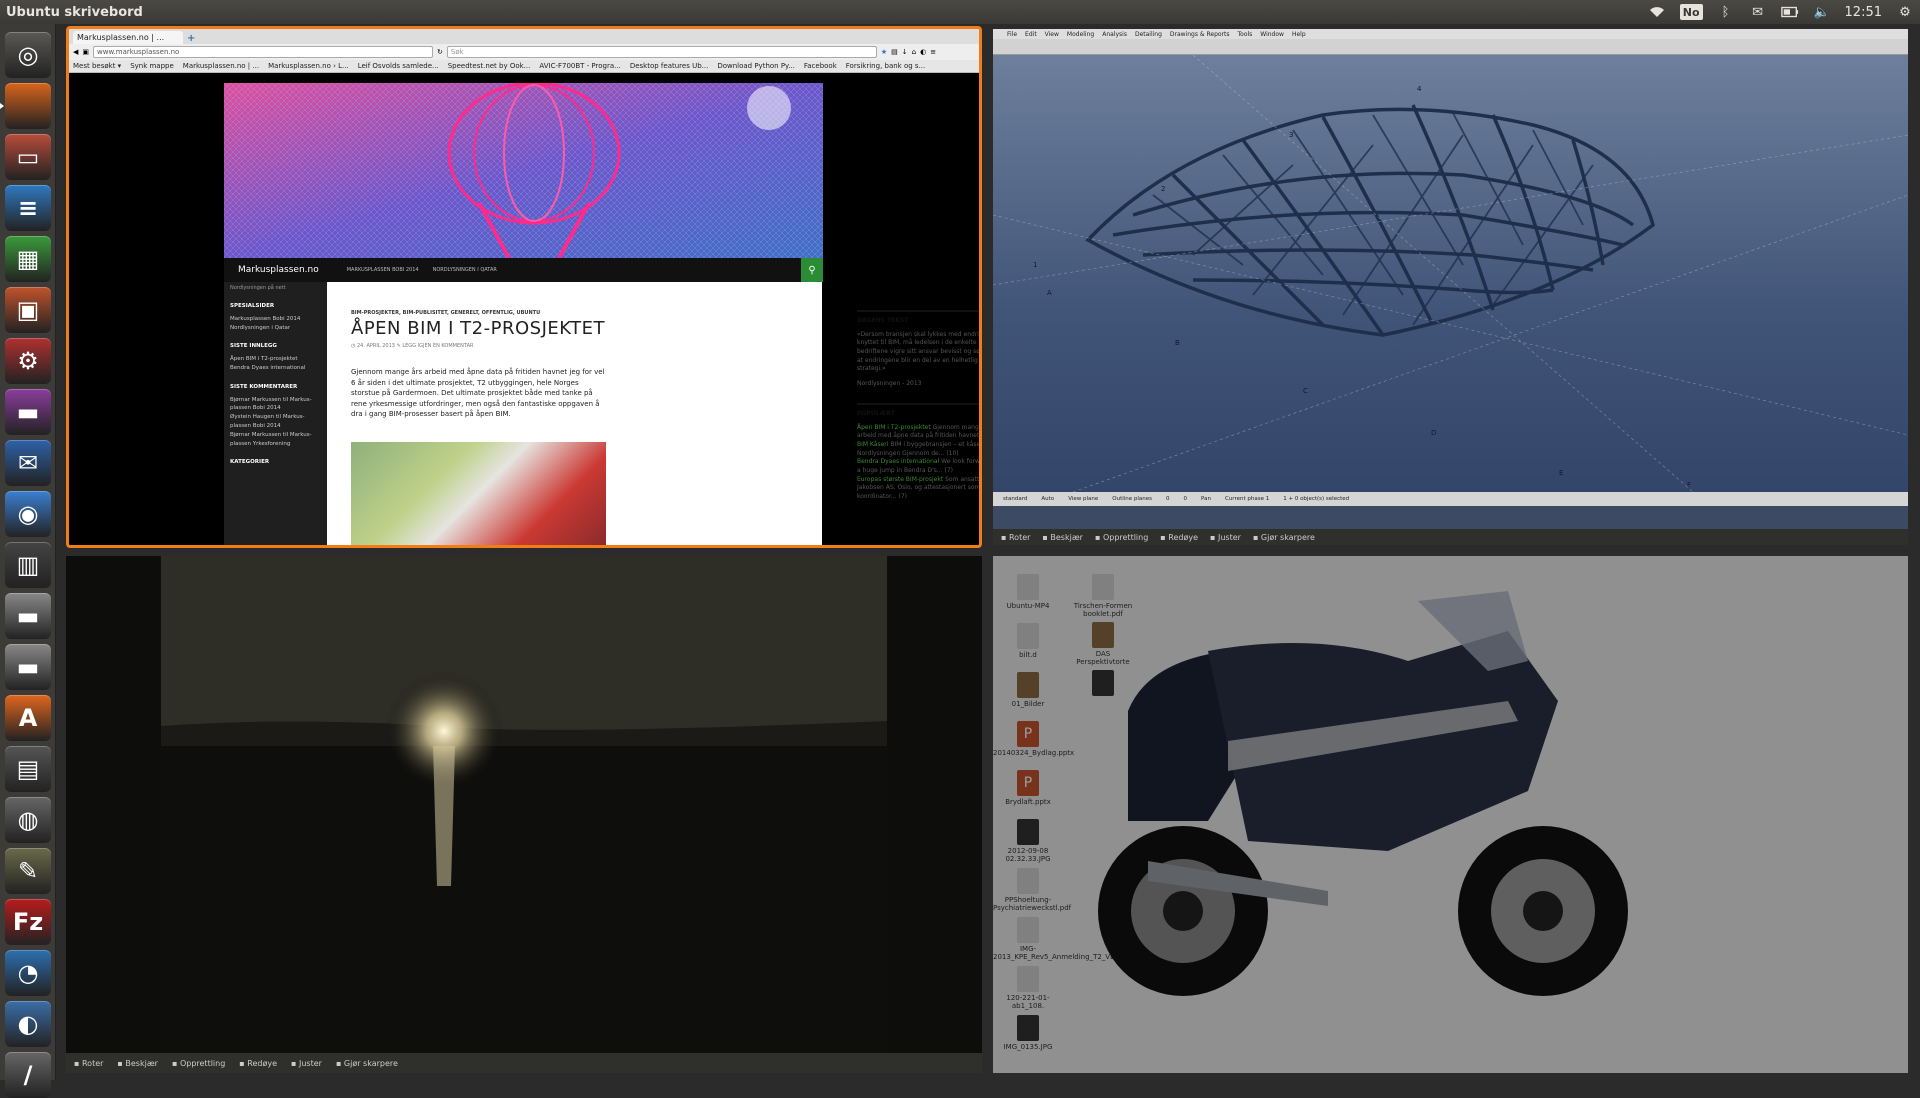  Describe the element at coordinates (1200, 34) in the screenshot. I see `cad-menu-item: Drawings & Reports` at that location.